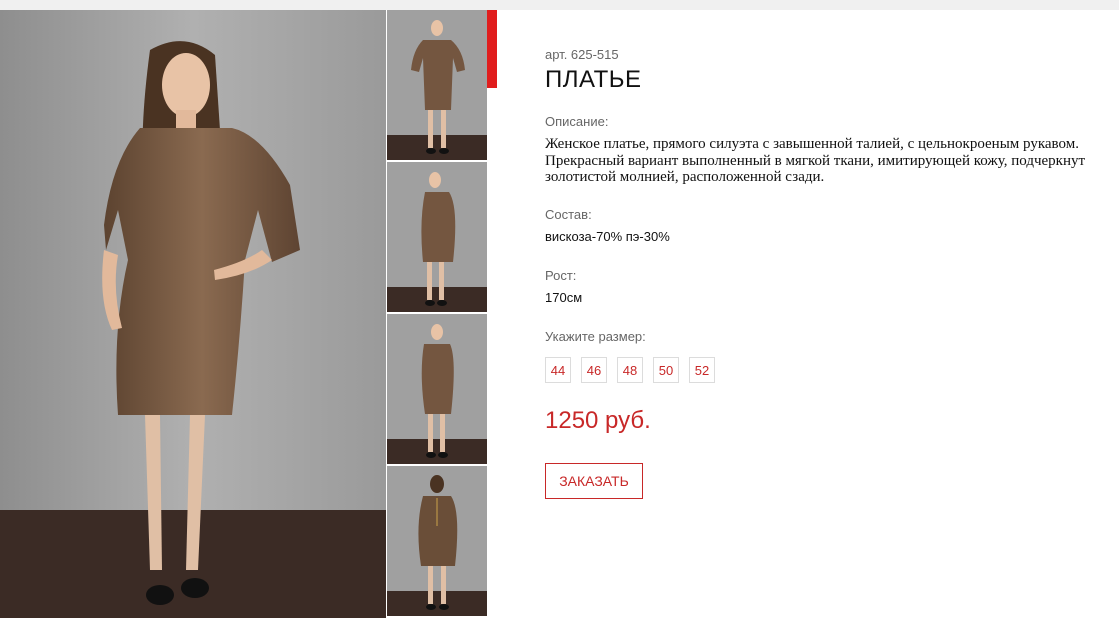  Describe the element at coordinates (492, 49) in the screenshot. I see `accent-bar` at that location.